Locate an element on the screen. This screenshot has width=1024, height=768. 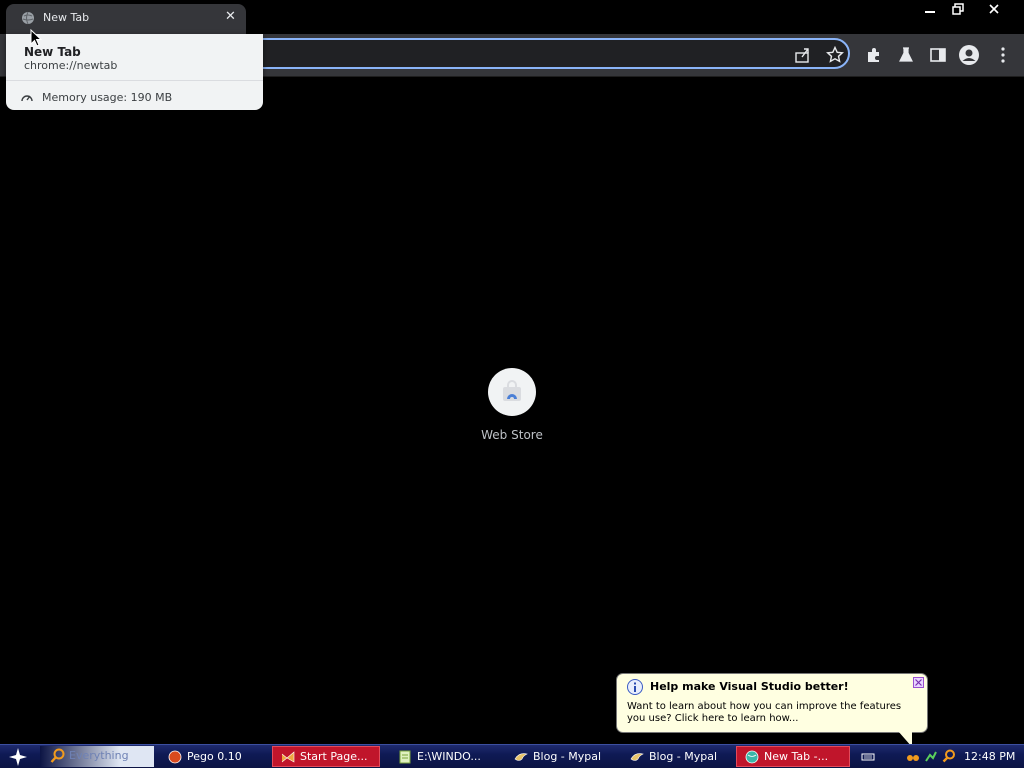
taskbar-search-input: Everything is located at coordinates (97, 756).